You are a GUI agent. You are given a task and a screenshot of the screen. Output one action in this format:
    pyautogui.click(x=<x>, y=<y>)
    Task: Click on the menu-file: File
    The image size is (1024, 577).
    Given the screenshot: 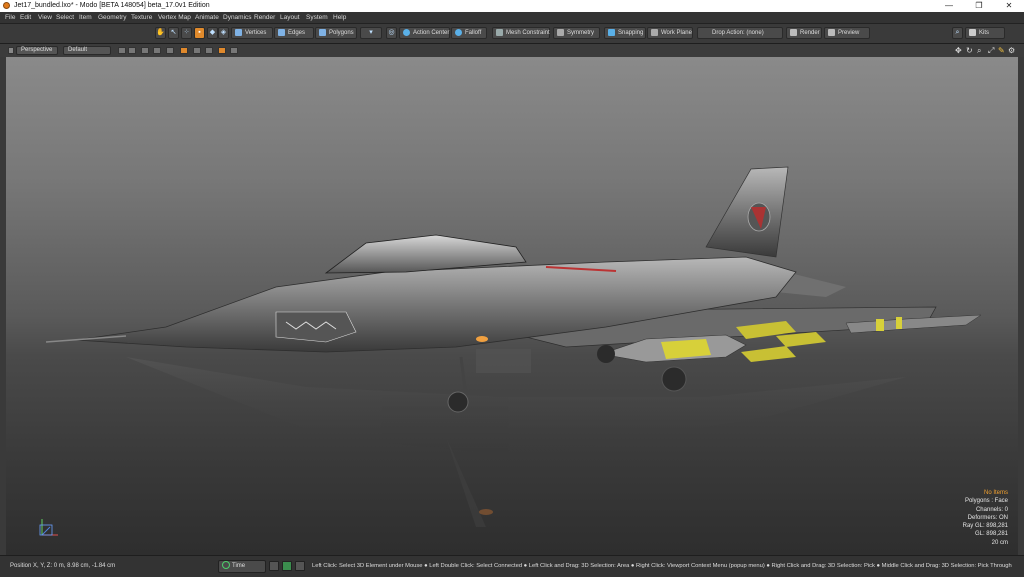 What is the action you would take?
    pyautogui.click(x=10, y=17)
    